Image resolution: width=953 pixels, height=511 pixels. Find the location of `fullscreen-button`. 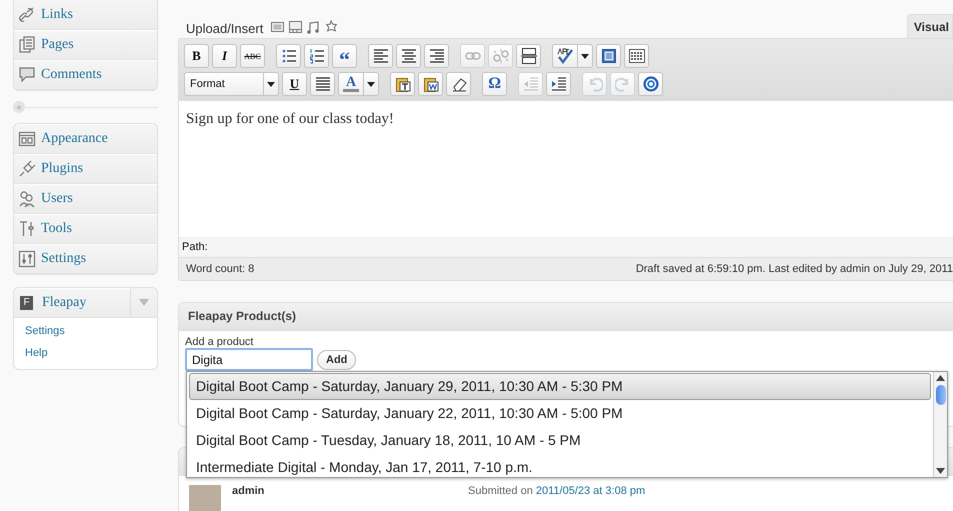

fullscreen-button is located at coordinates (608, 56).